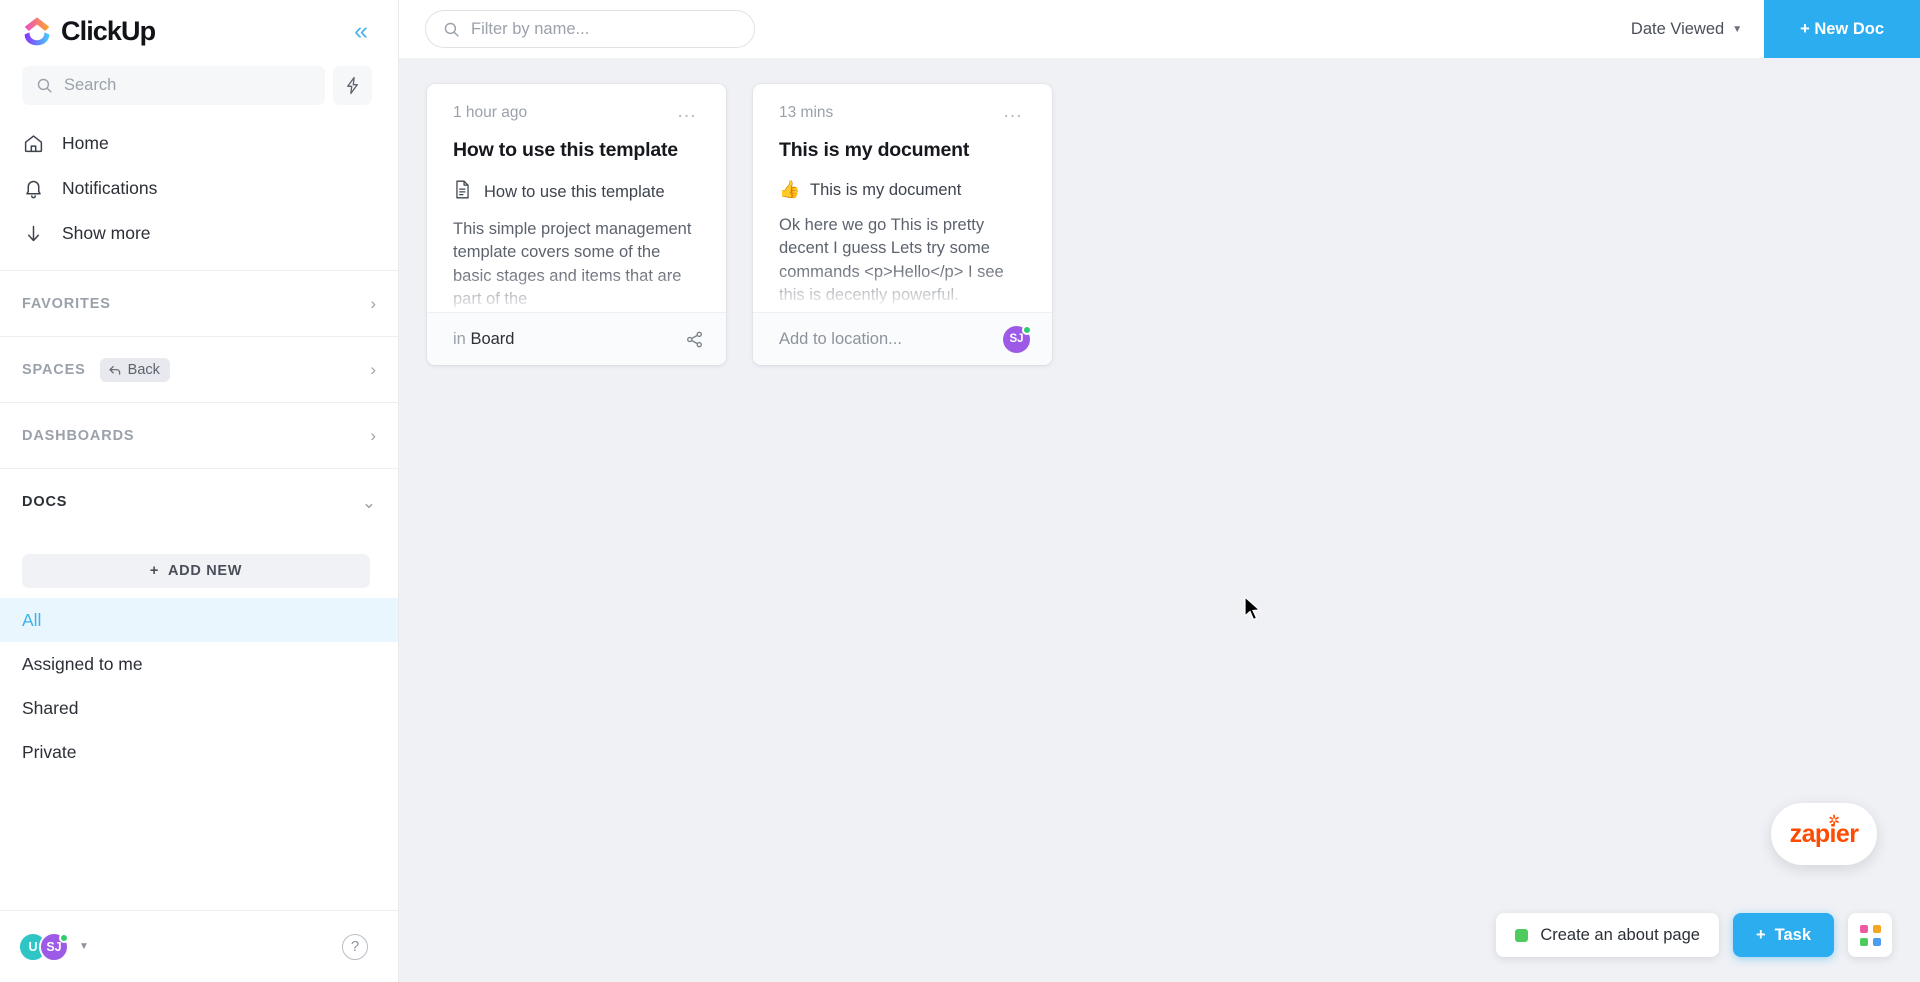 This screenshot has width=1920, height=982. I want to click on section-left: FAVORITES, so click(66, 304).